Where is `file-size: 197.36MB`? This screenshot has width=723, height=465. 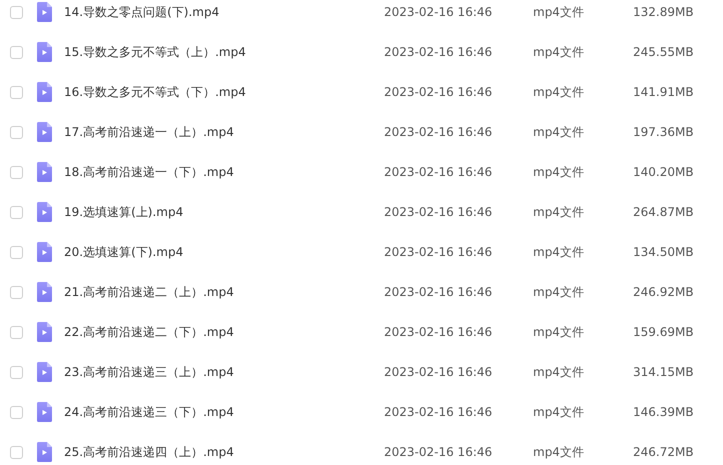 file-size: 197.36MB is located at coordinates (663, 132).